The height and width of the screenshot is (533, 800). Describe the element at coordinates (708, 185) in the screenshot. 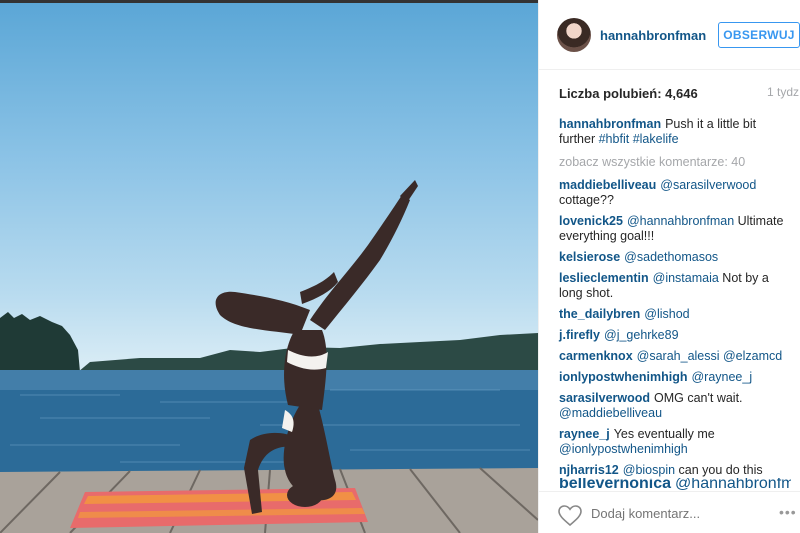

I see `comment-mention: @sarasilverwood` at that location.